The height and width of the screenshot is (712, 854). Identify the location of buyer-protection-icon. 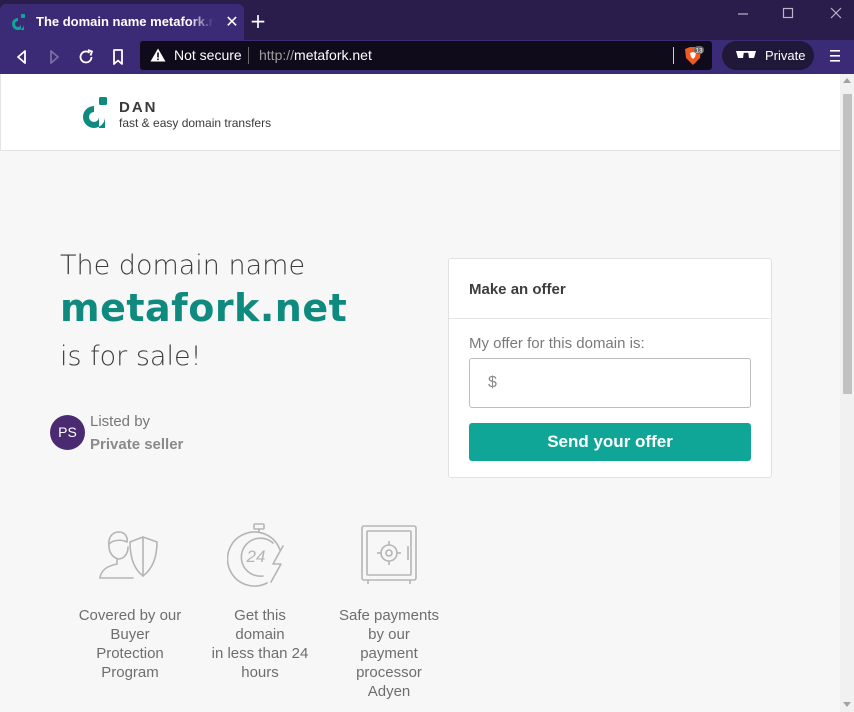
(128, 555).